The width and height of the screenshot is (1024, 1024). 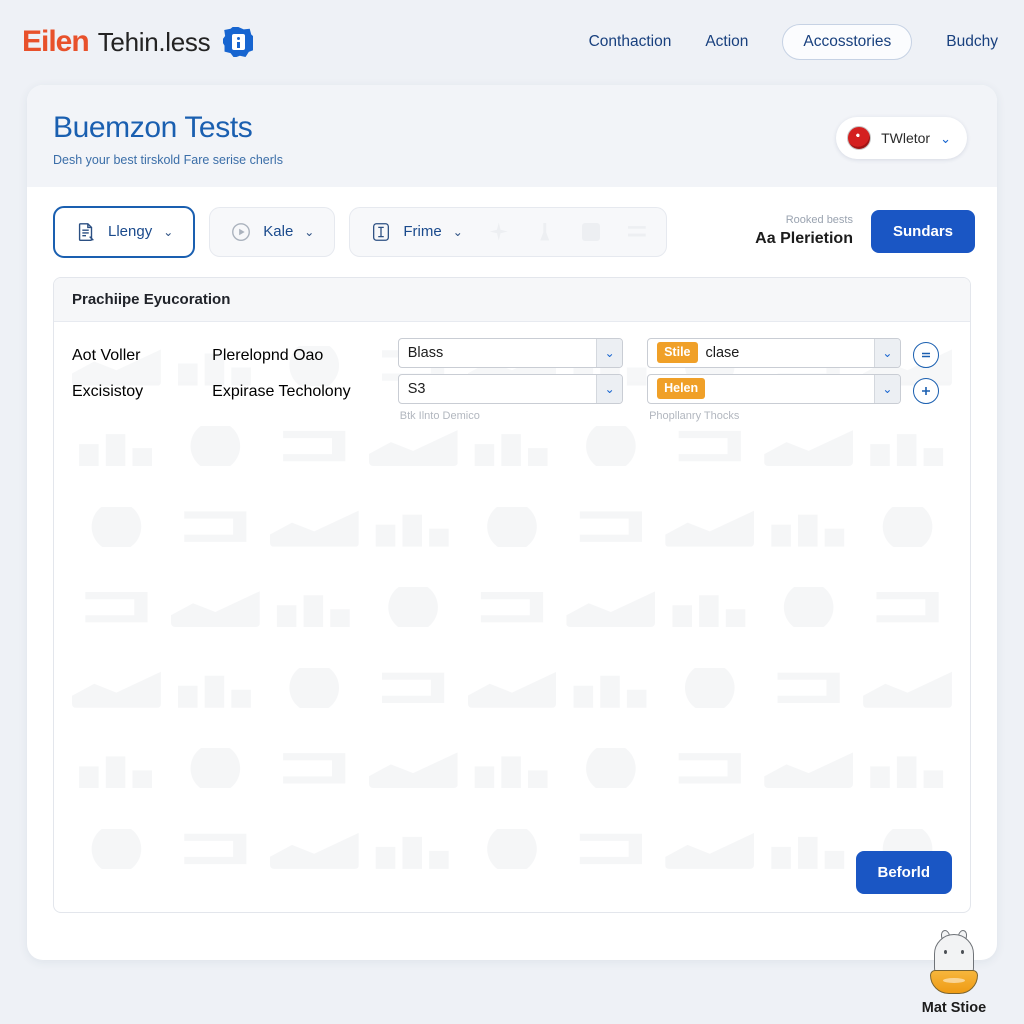 I want to click on toolbar-stat: Rooked bests Aa Plerietion, so click(x=804, y=232).